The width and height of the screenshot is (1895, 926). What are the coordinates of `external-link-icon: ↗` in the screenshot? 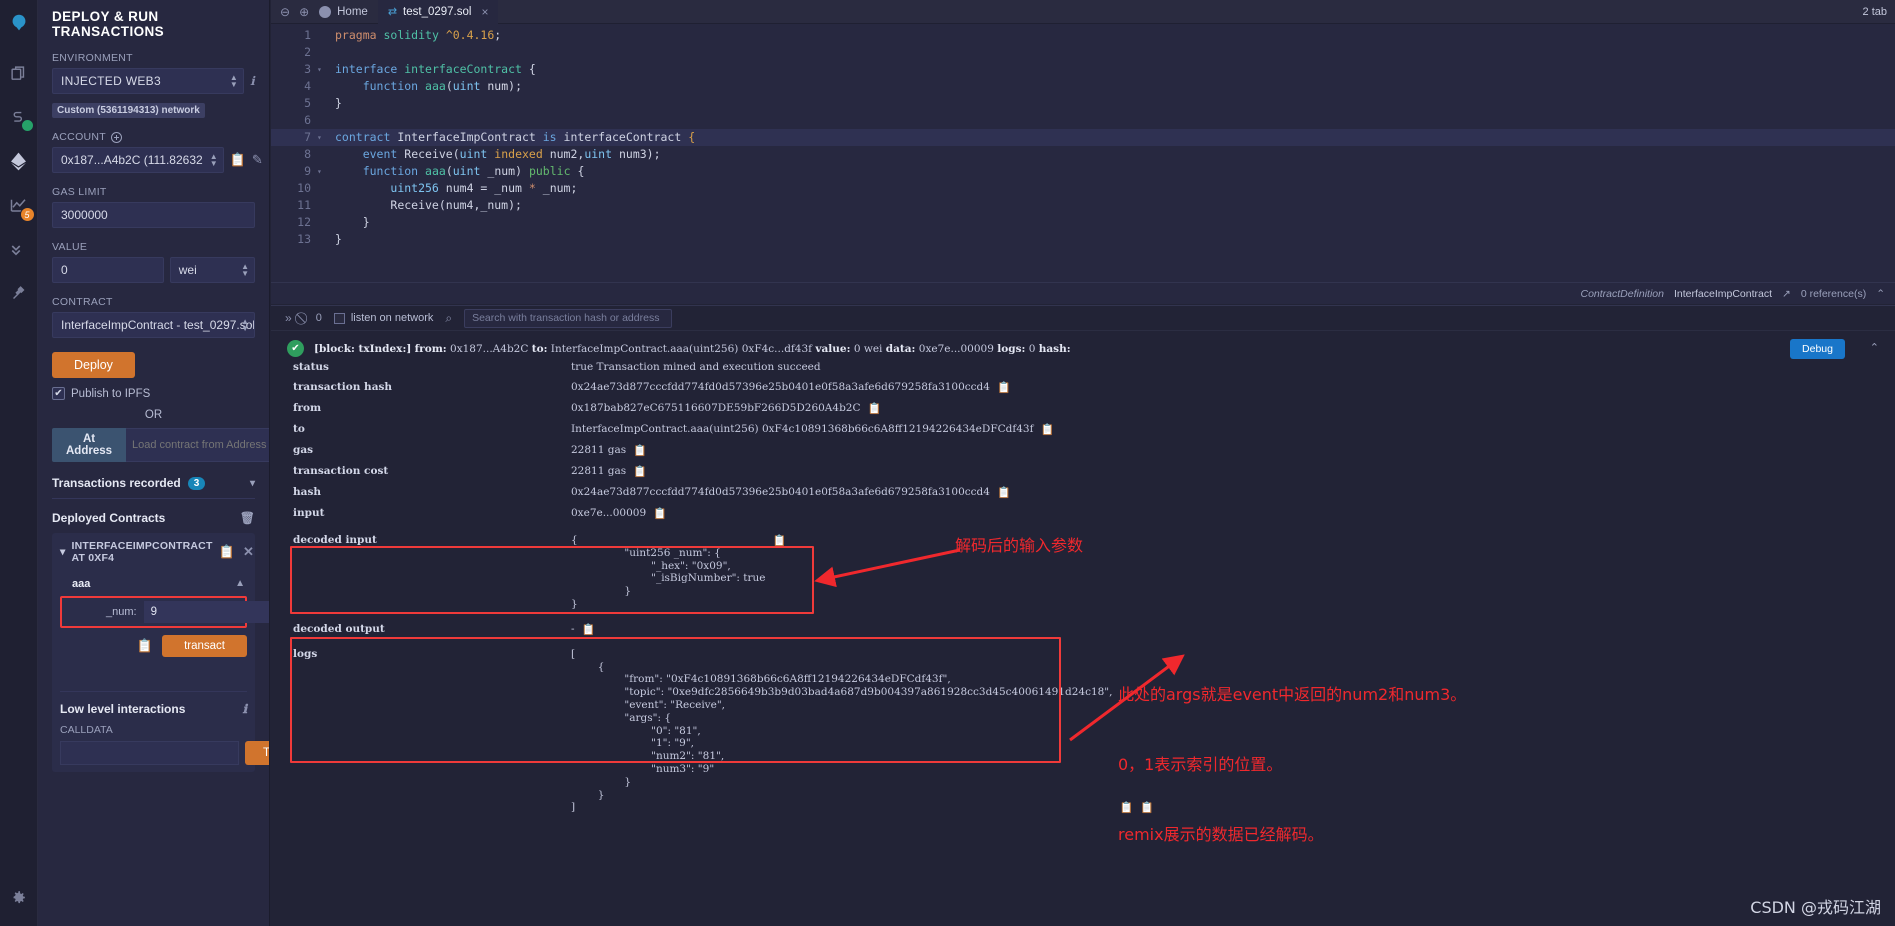 It's located at (1786, 294).